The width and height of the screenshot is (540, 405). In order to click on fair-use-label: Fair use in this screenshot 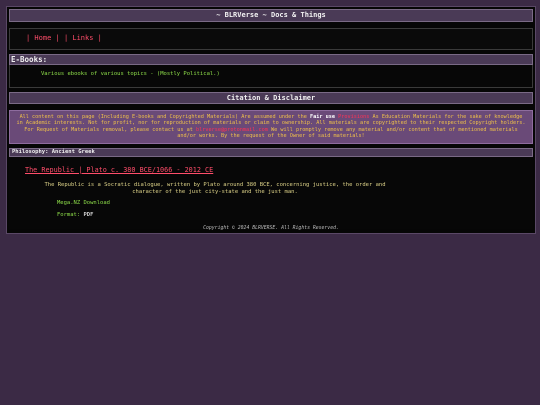, I will do `click(323, 117)`.